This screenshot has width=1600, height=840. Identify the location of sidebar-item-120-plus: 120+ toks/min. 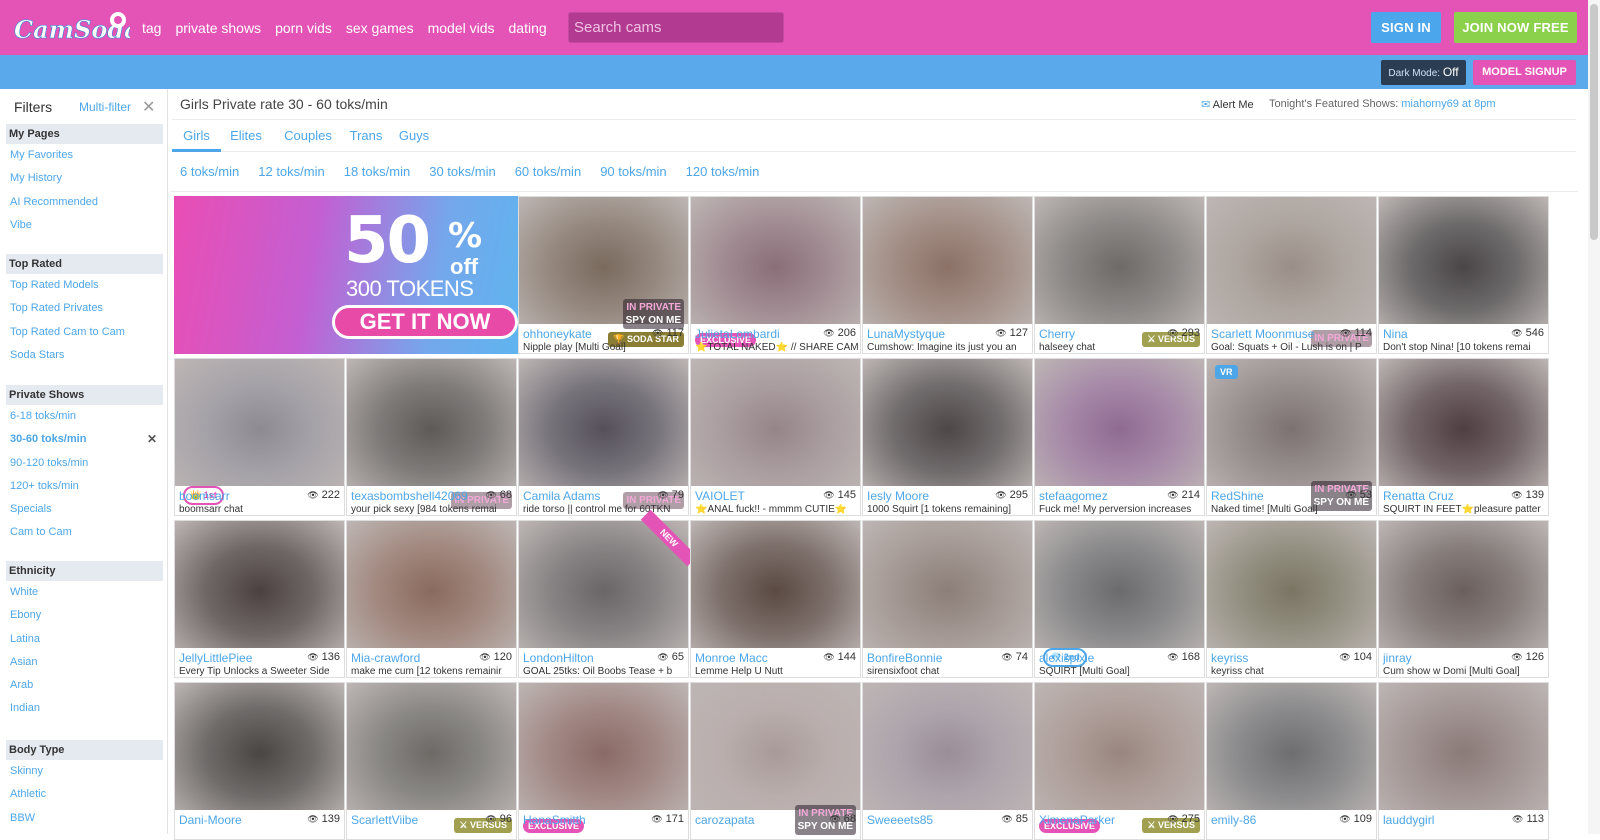
(84, 486).